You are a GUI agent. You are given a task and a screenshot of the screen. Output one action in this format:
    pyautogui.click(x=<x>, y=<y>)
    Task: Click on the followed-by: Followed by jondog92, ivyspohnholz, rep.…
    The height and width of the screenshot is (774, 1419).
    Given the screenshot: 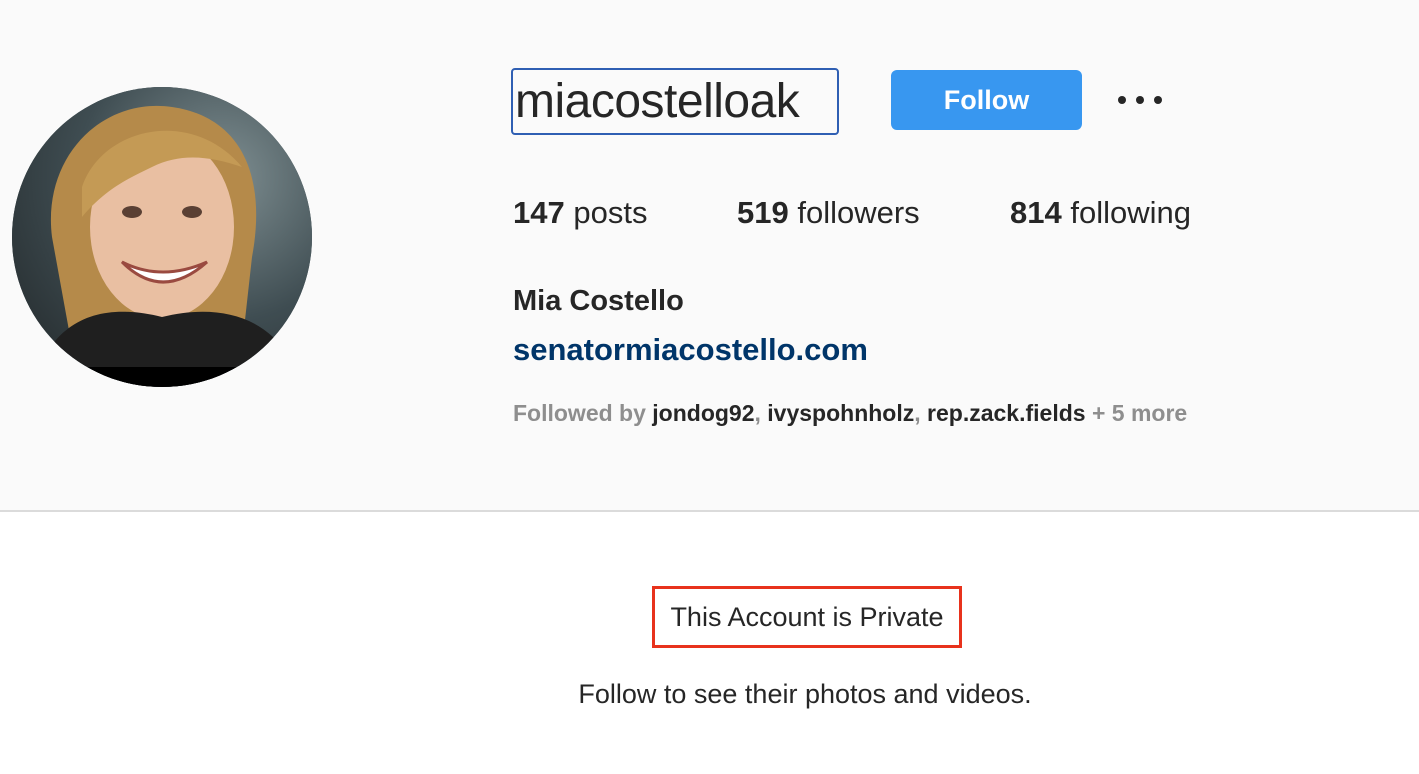 What is the action you would take?
    pyautogui.click(x=850, y=413)
    